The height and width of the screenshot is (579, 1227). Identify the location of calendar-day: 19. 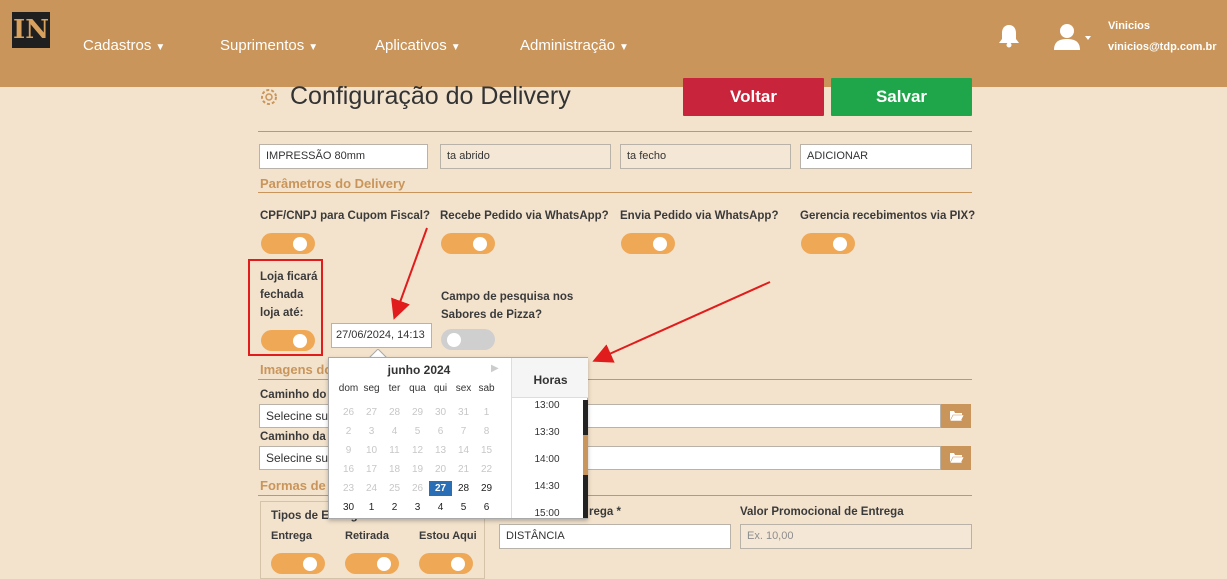
(417, 469).